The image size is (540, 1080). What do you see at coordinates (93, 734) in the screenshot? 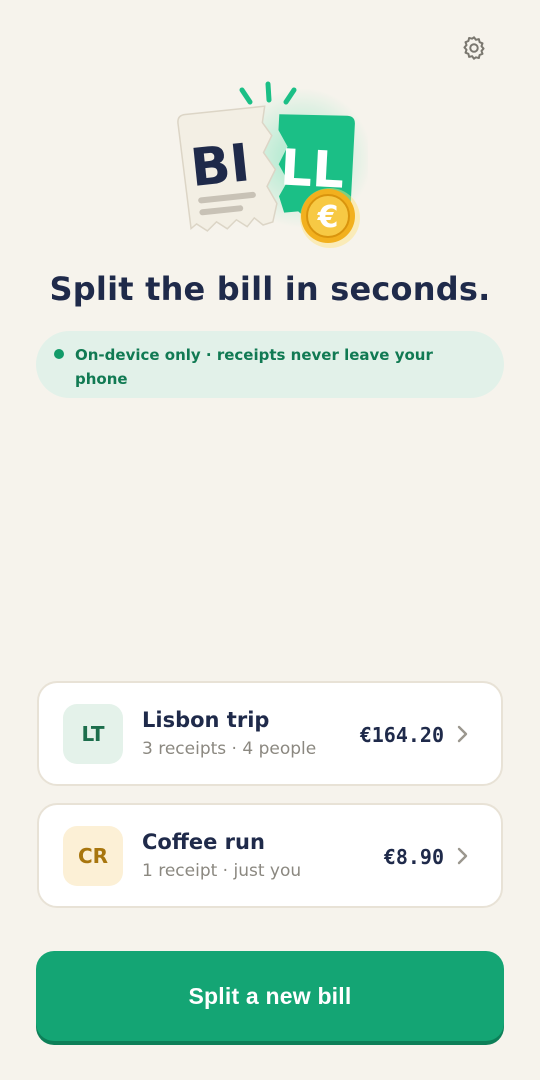
I see `bill-avatar: LT` at bounding box center [93, 734].